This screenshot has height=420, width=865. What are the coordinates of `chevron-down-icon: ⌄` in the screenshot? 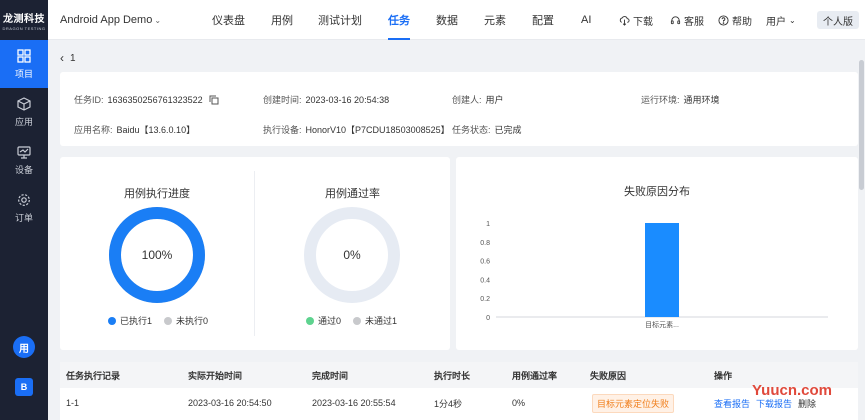 It's located at (158, 20).